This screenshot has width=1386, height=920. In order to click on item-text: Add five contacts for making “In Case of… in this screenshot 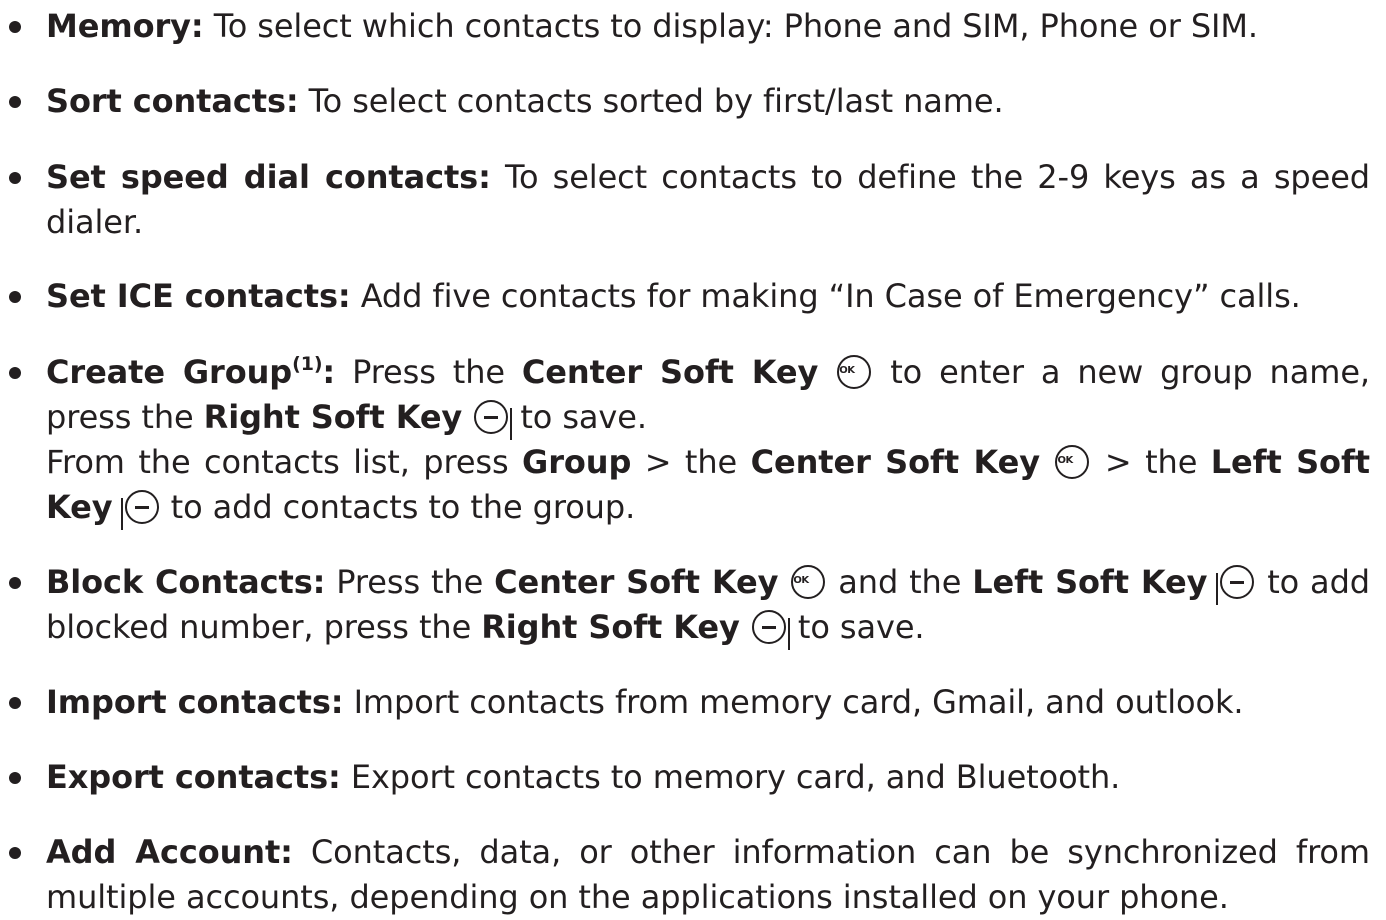, I will do `click(825, 296)`.